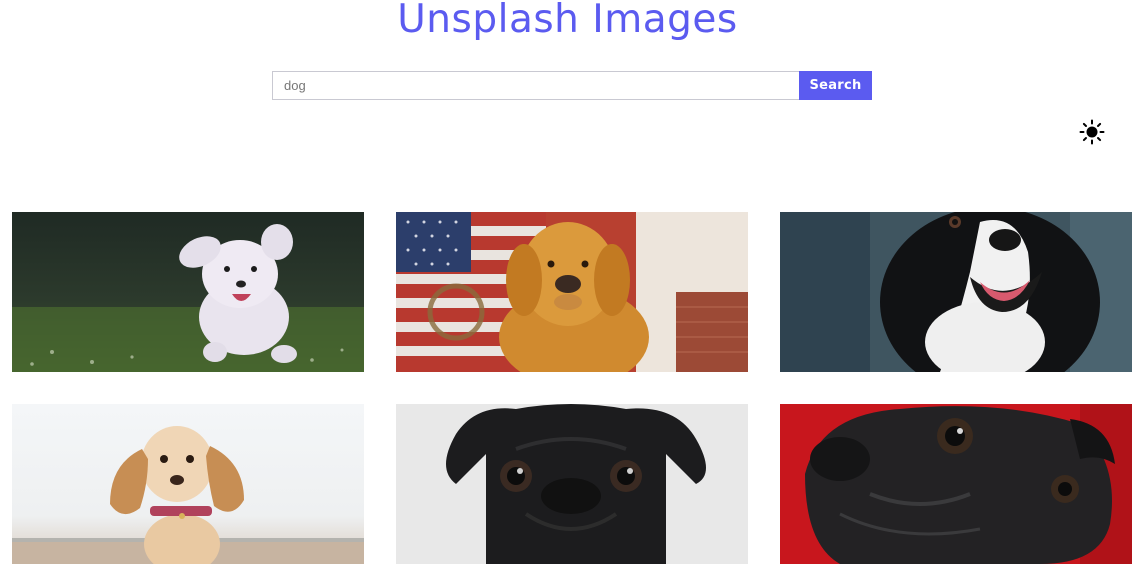 The image size is (1135, 583). I want to click on sun-icon, so click(1092, 132).